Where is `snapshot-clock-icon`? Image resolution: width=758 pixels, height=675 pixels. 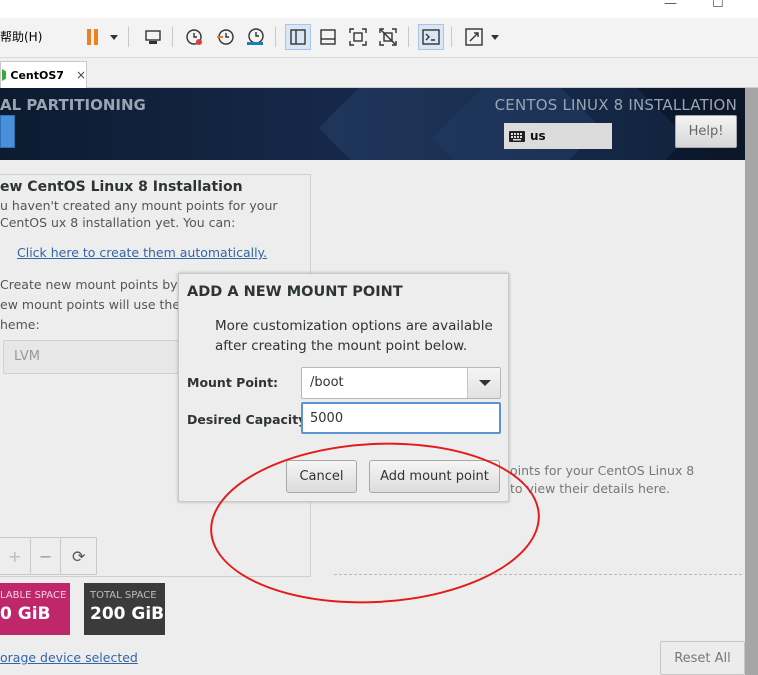 snapshot-clock-icon is located at coordinates (194, 37).